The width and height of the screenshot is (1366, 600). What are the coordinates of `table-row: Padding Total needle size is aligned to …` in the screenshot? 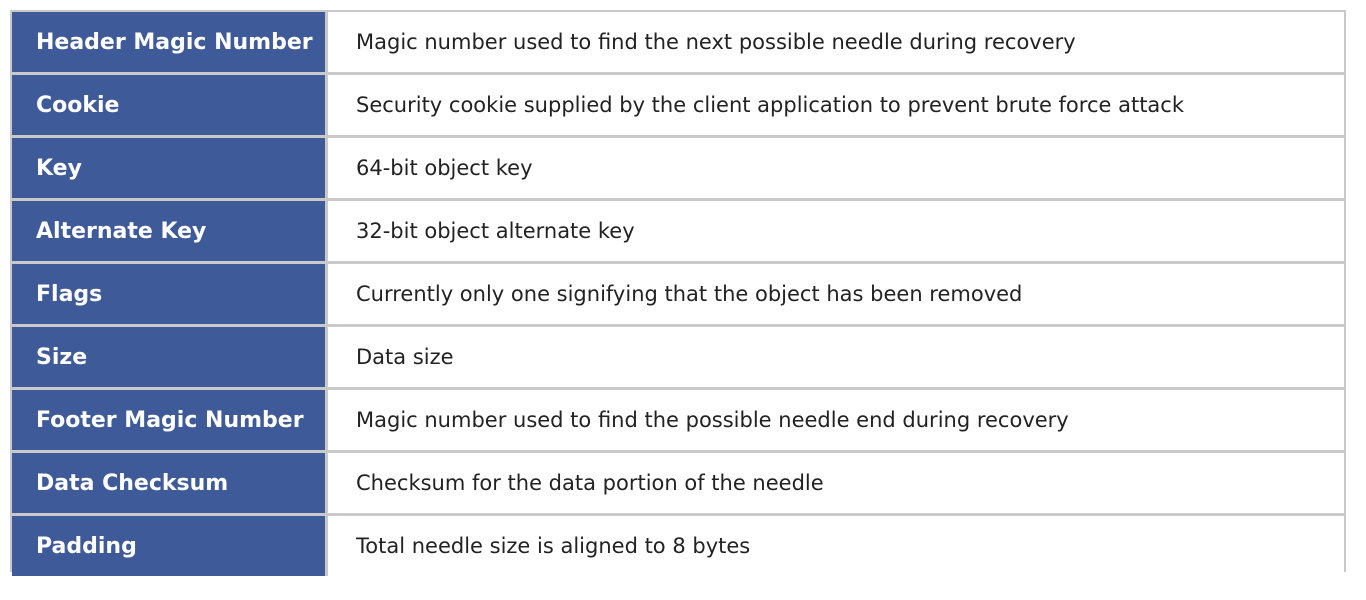 It's located at (678, 546).